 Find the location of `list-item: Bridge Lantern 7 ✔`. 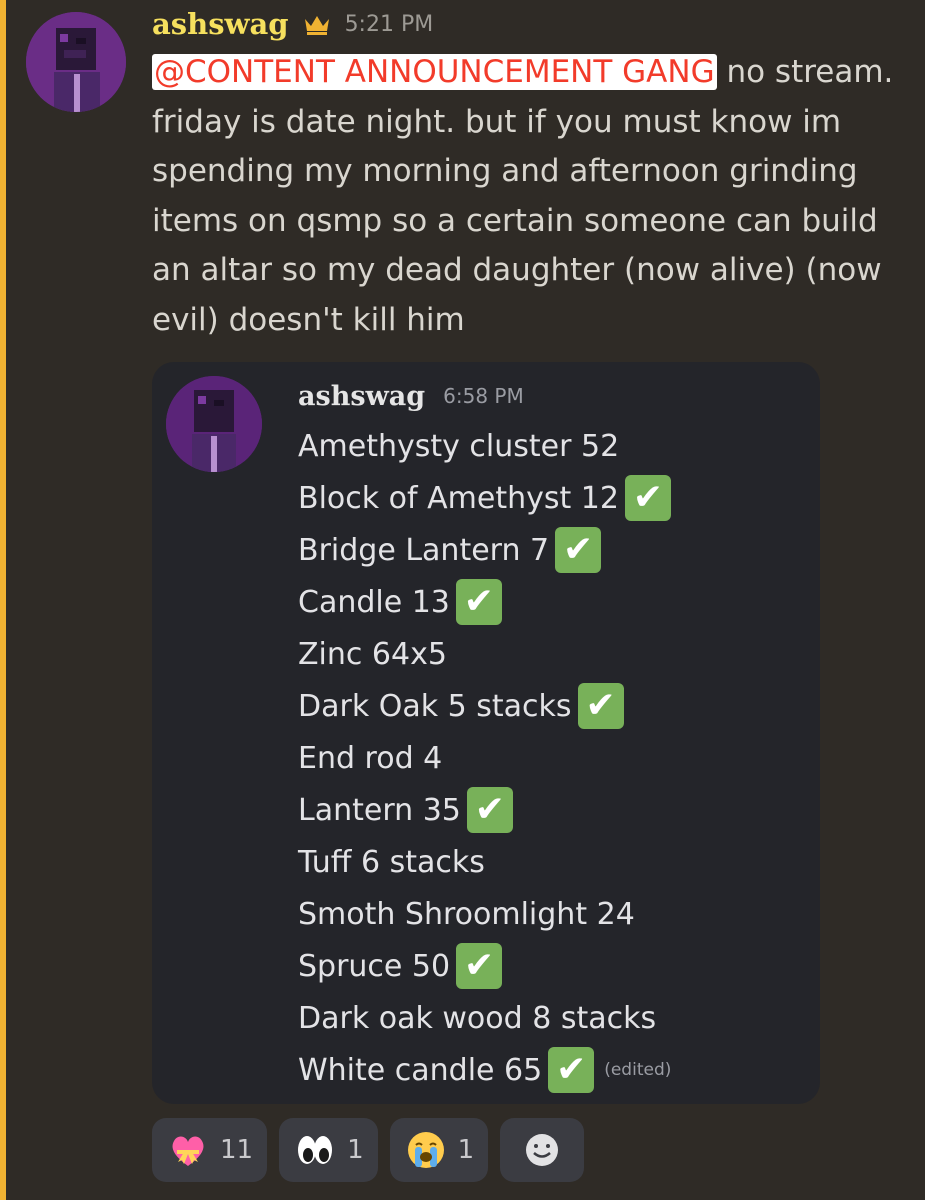

list-item: Bridge Lantern 7 ✔ is located at coordinates (484, 550).